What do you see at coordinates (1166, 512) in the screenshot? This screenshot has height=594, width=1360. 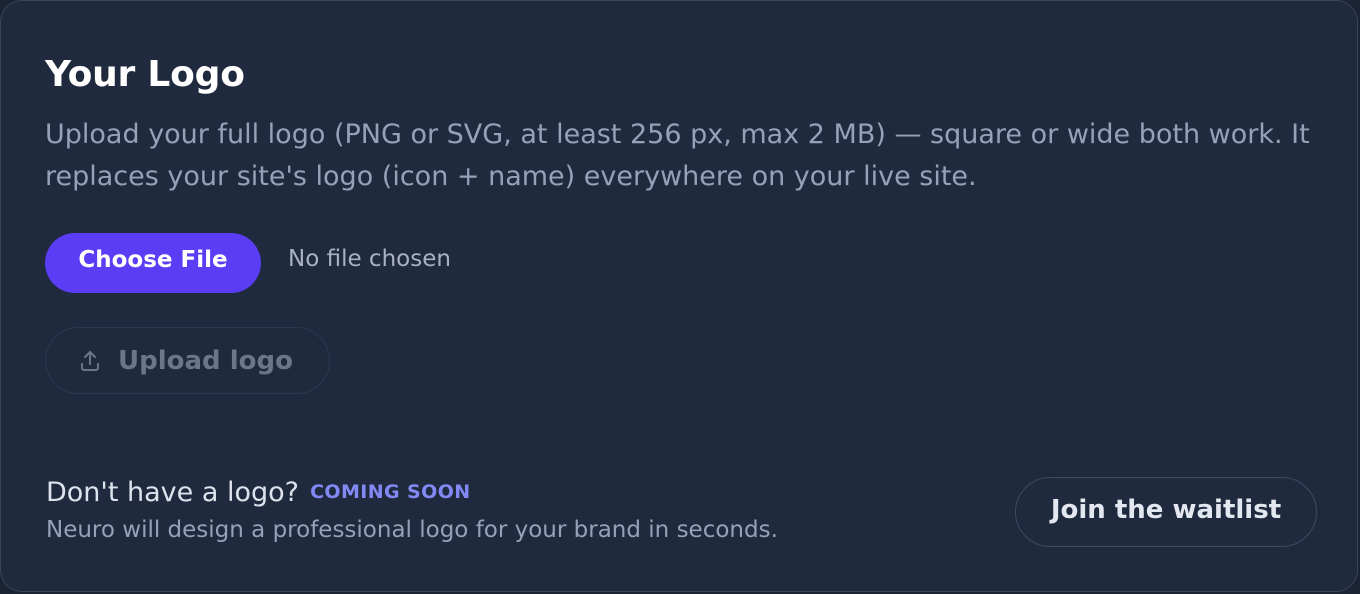 I see `join-waitlist-button: Join the waitlist` at bounding box center [1166, 512].